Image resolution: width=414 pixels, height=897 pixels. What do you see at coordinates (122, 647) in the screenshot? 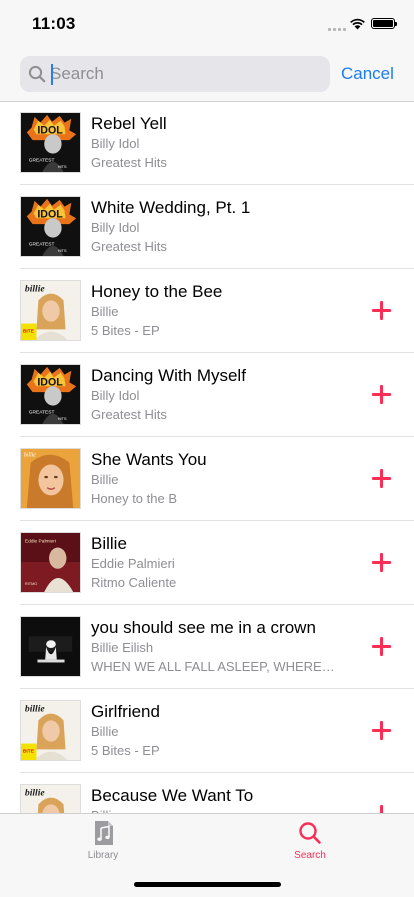
I see `song-artist: Billie Eilish` at bounding box center [122, 647].